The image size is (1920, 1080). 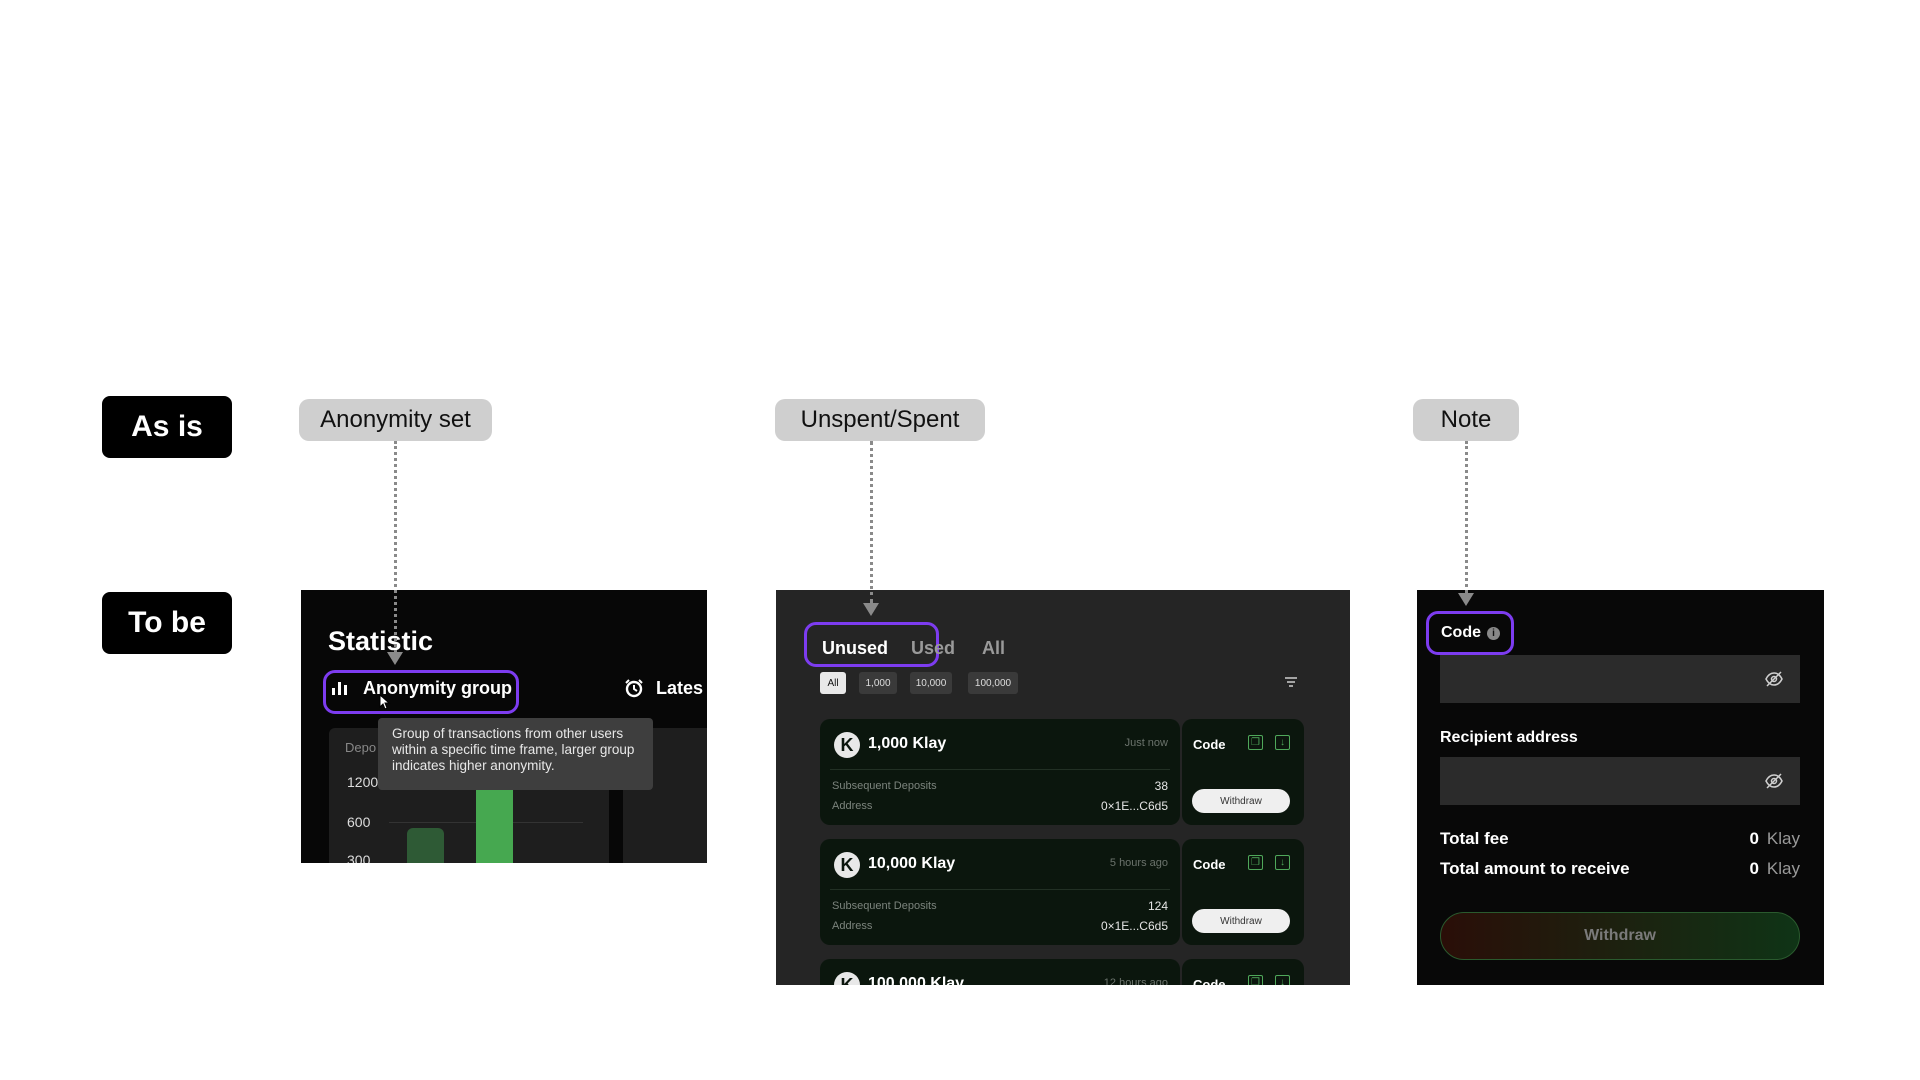 I want to click on deposit-time: Just now, so click(x=1146, y=743).